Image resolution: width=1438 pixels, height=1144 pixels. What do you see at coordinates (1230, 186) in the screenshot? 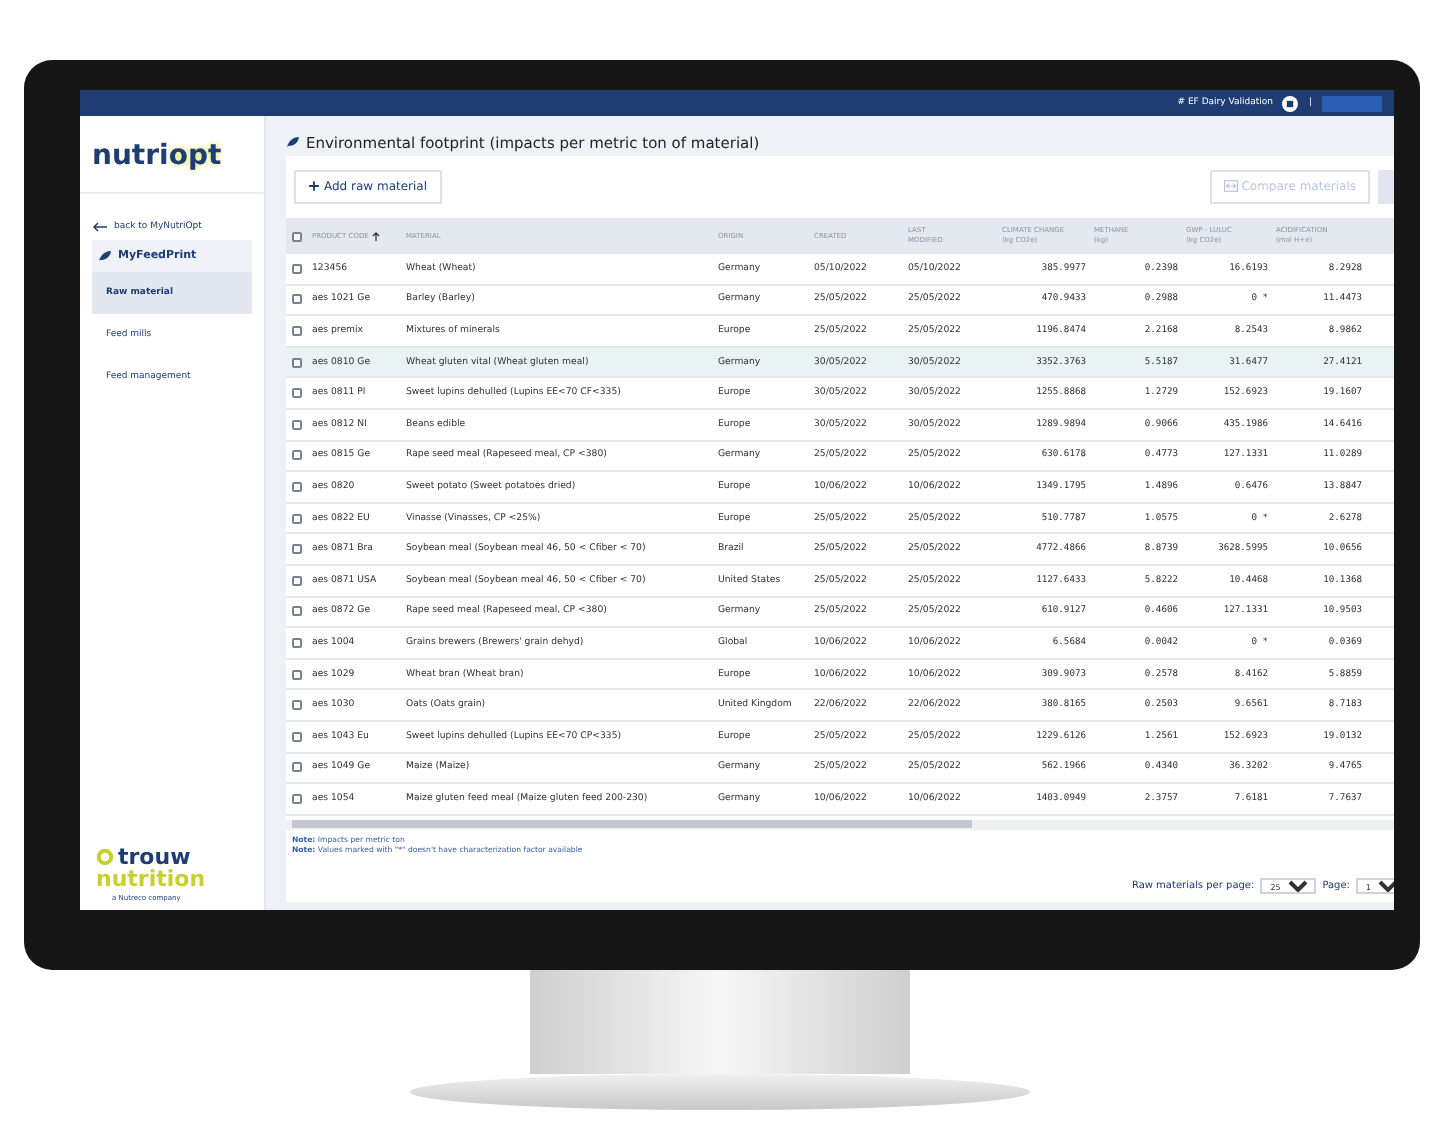
I see `compare-icon` at bounding box center [1230, 186].